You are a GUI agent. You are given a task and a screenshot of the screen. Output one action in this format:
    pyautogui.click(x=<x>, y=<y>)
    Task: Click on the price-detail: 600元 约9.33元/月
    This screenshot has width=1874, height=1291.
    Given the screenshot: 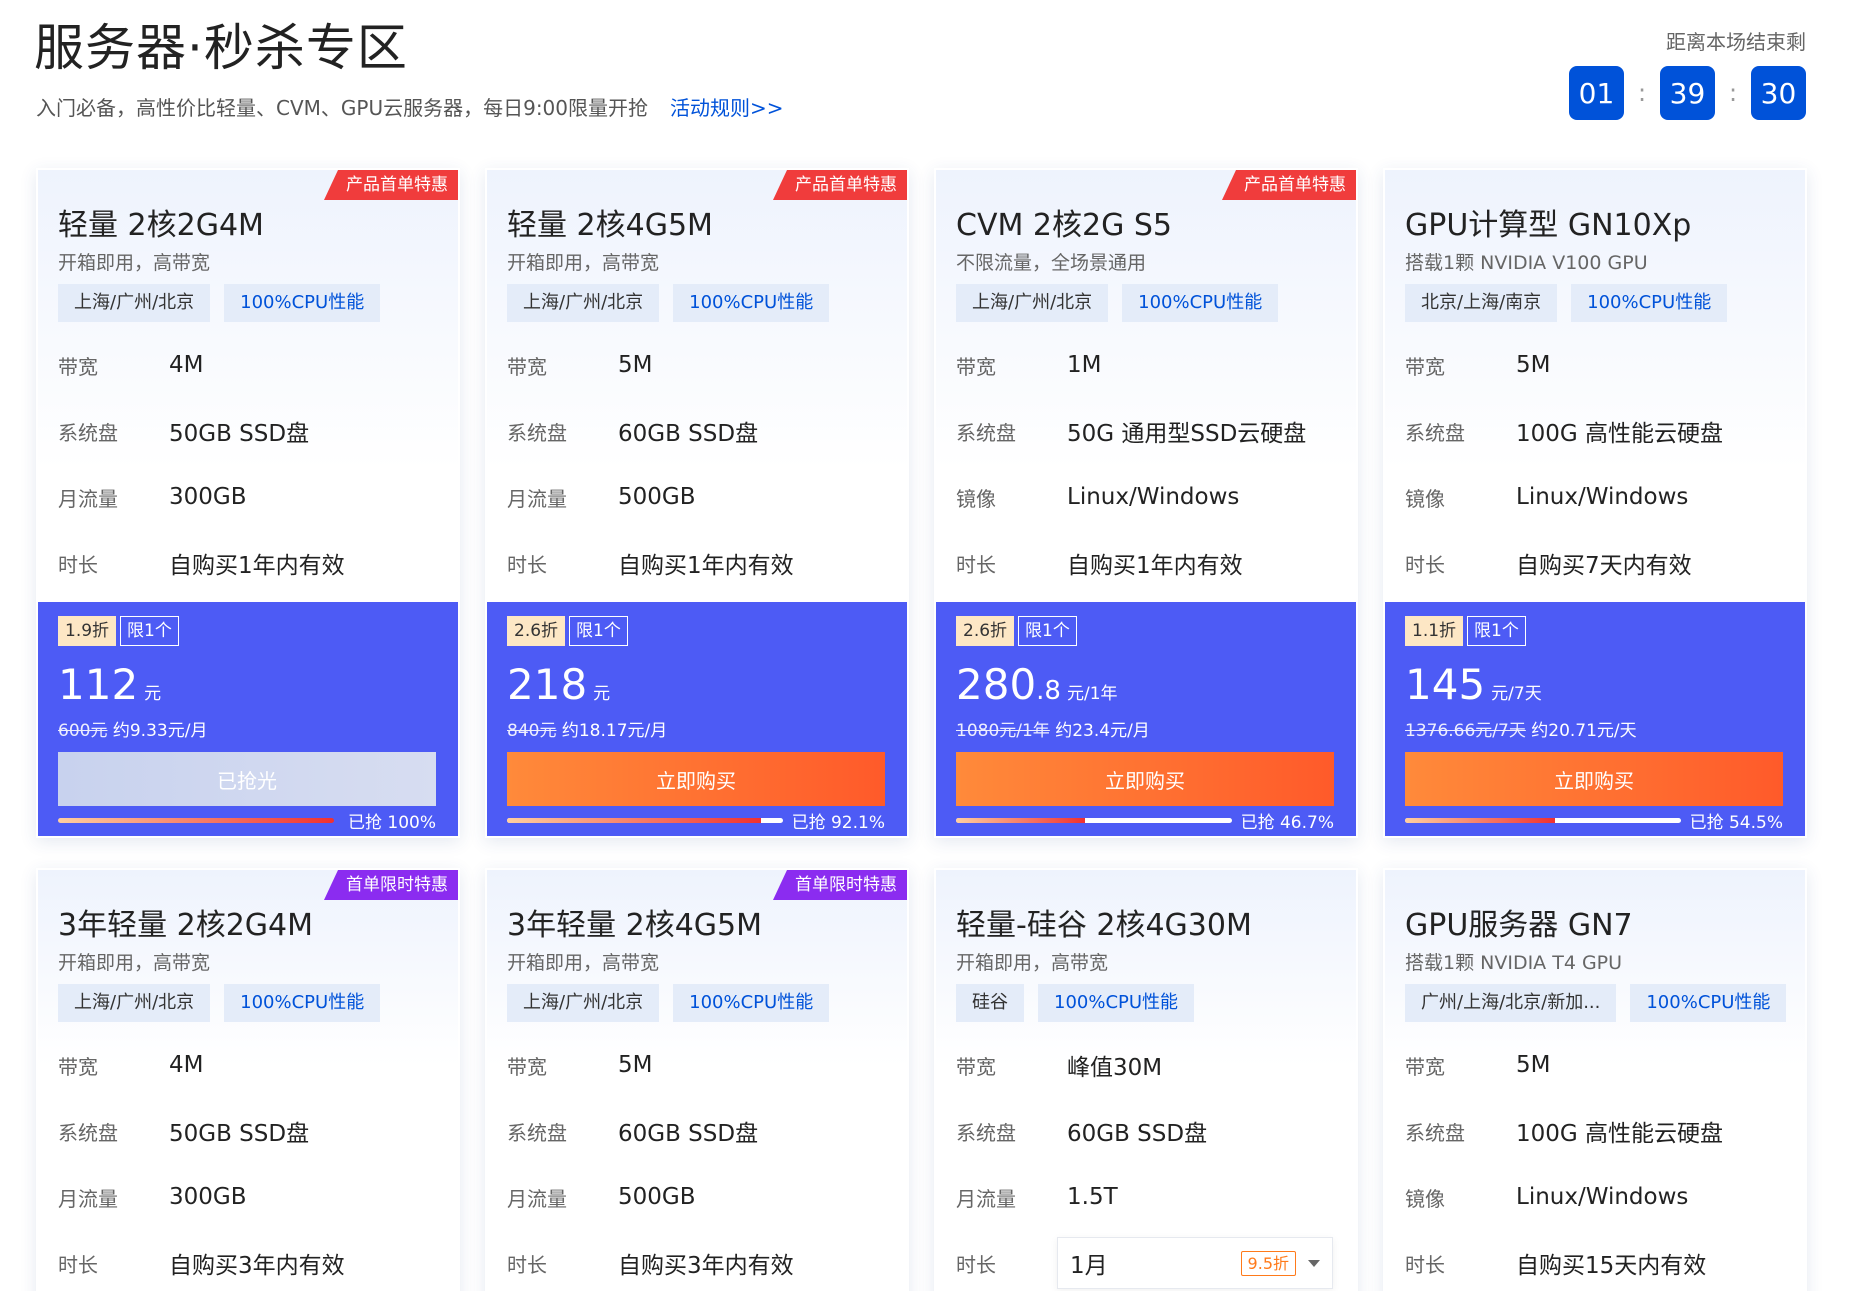 What is the action you would take?
    pyautogui.click(x=132, y=728)
    